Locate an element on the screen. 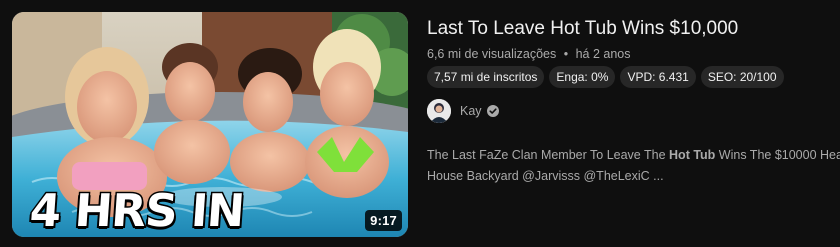  upload-age: há 2 anos is located at coordinates (603, 54).